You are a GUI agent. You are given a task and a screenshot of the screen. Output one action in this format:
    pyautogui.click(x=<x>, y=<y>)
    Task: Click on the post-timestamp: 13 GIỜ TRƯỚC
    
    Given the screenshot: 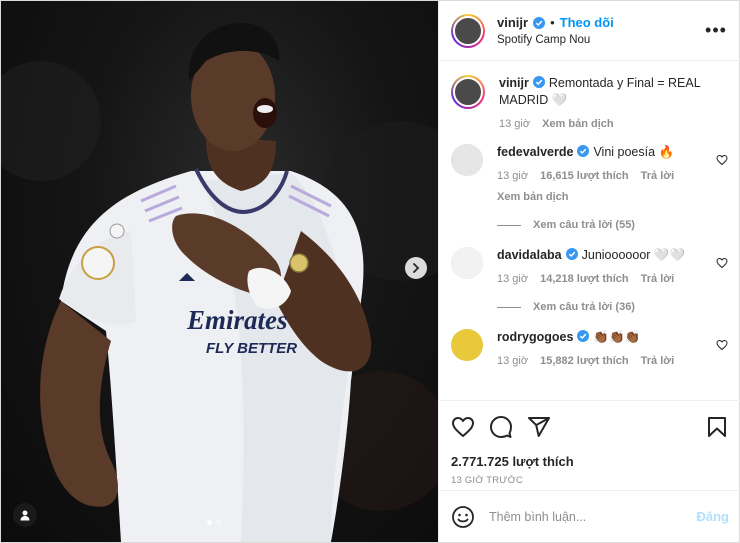 What is the action you would take?
    pyautogui.click(x=590, y=480)
    